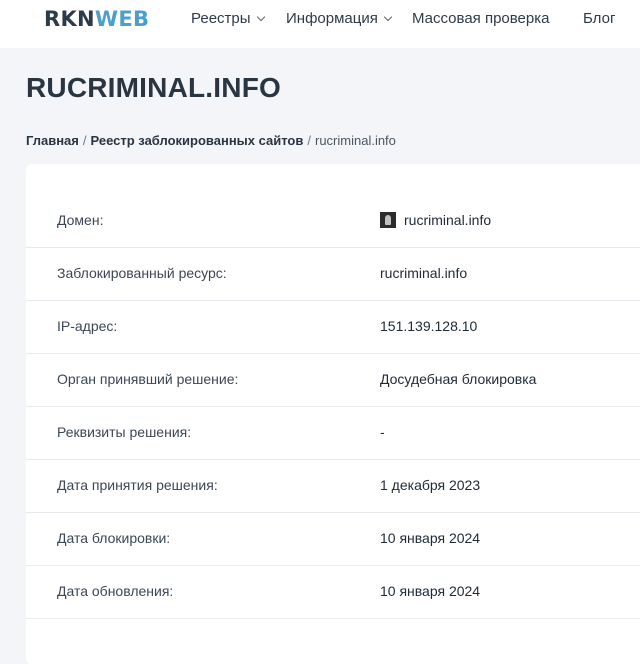 This screenshot has height=664, width=640. What do you see at coordinates (87, 326) in the screenshot?
I see `ip-label: IP-адрес:` at bounding box center [87, 326].